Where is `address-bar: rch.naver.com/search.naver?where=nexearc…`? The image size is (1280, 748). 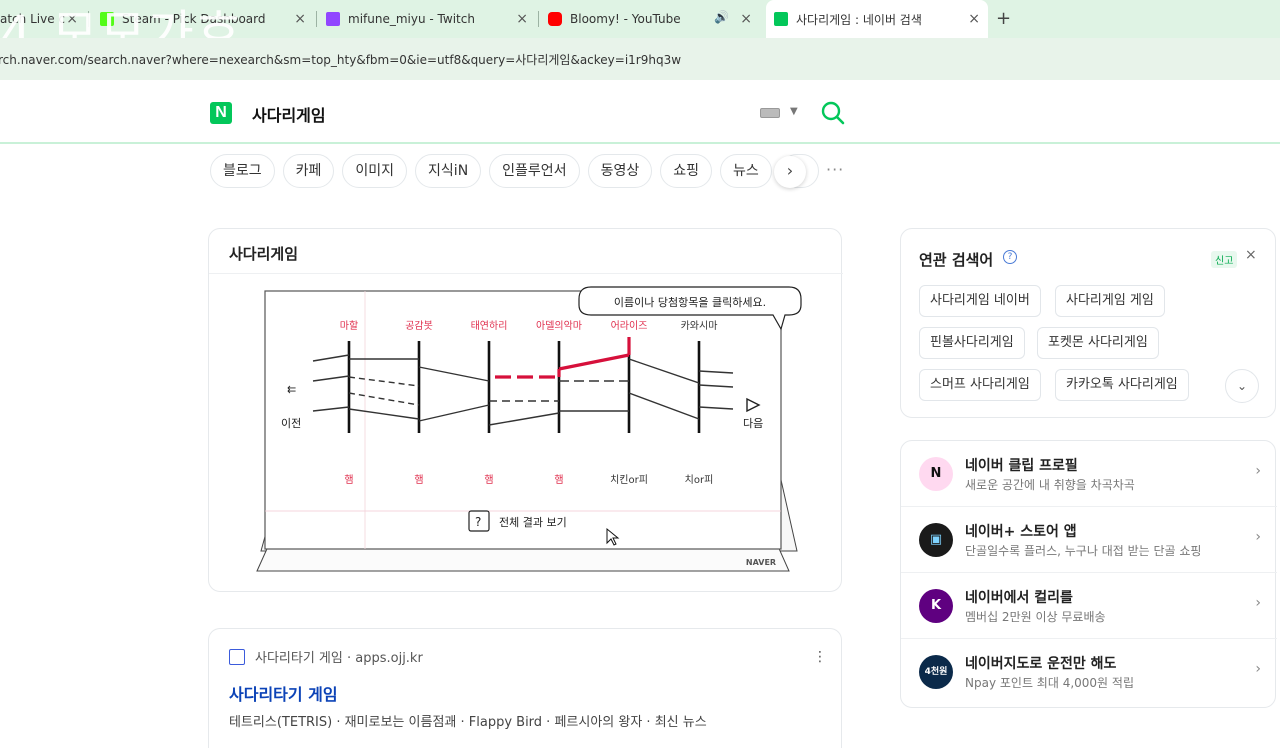
address-bar: rch.naver.com/search.naver?where=nexearc… is located at coordinates (640, 59).